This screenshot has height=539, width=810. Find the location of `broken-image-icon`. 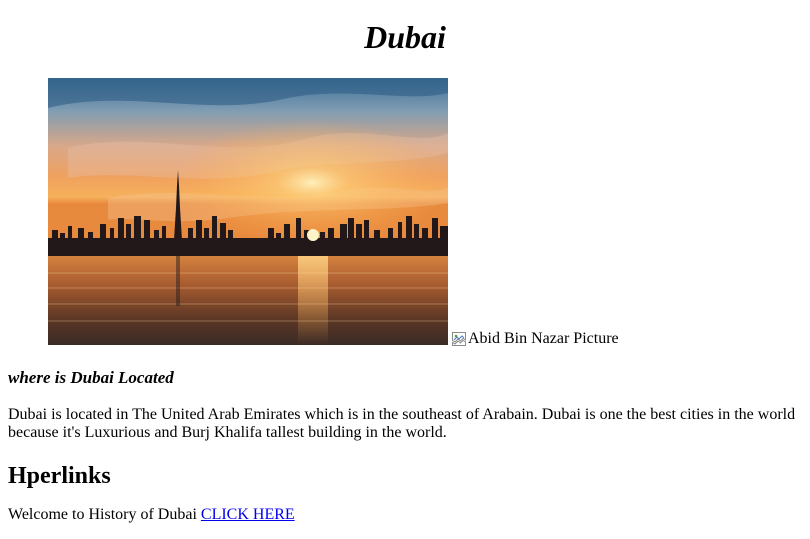

broken-image-icon is located at coordinates (459, 339).